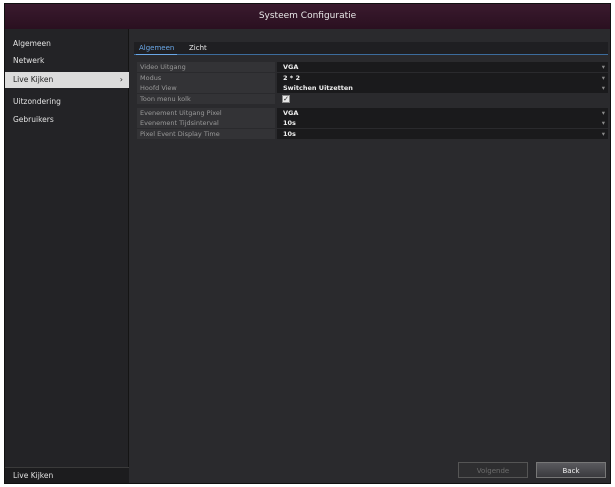 This screenshot has width=615, height=487. I want to click on sidebar-item-label: Live Kijken, so click(33, 79).